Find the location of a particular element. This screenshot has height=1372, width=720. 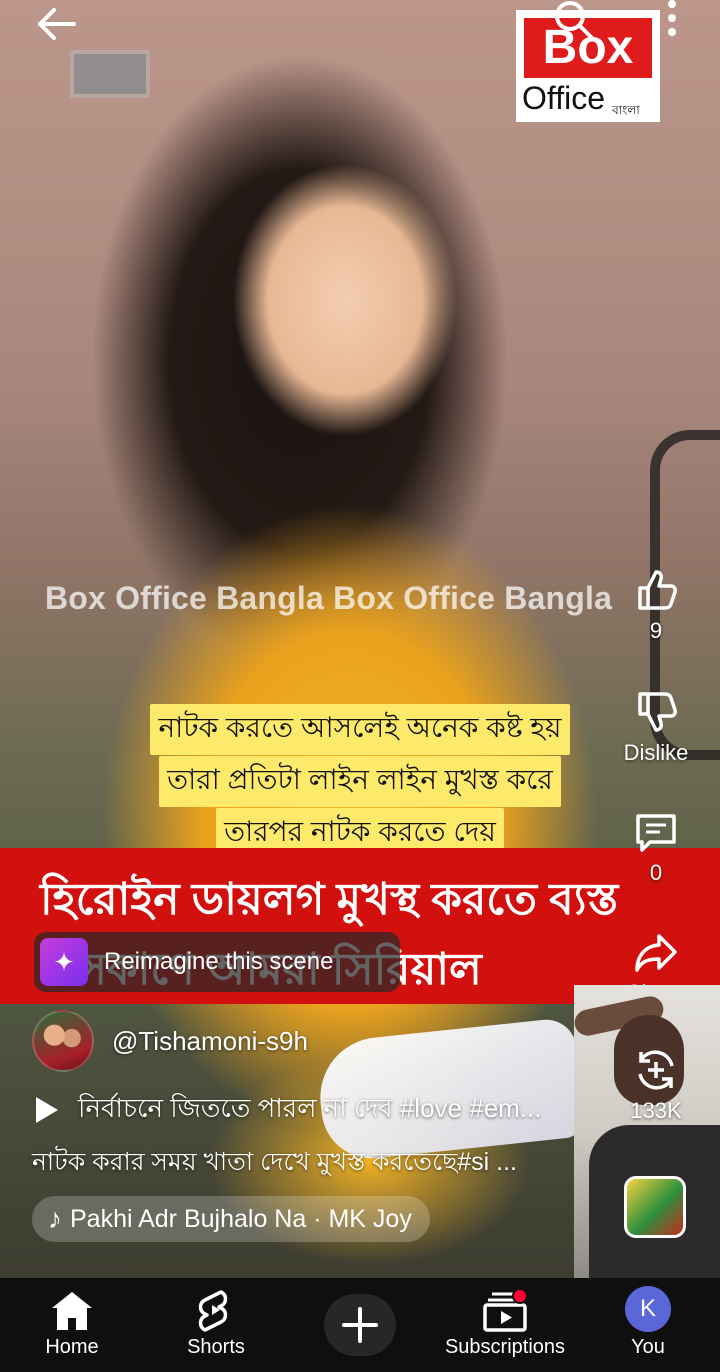

thumbs-down-icon is located at coordinates (657, 712).